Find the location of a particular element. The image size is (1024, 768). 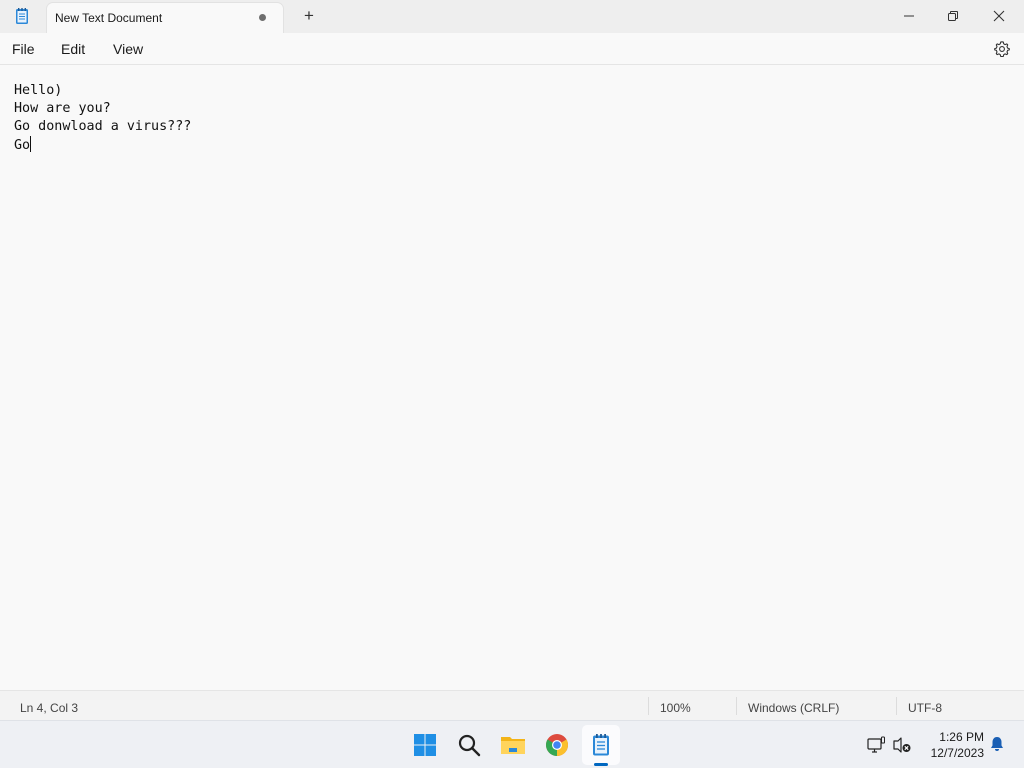

status-bar: Ln 4, Col 3 100% Windows (CRLF) UTF-8 is located at coordinates (512, 705).